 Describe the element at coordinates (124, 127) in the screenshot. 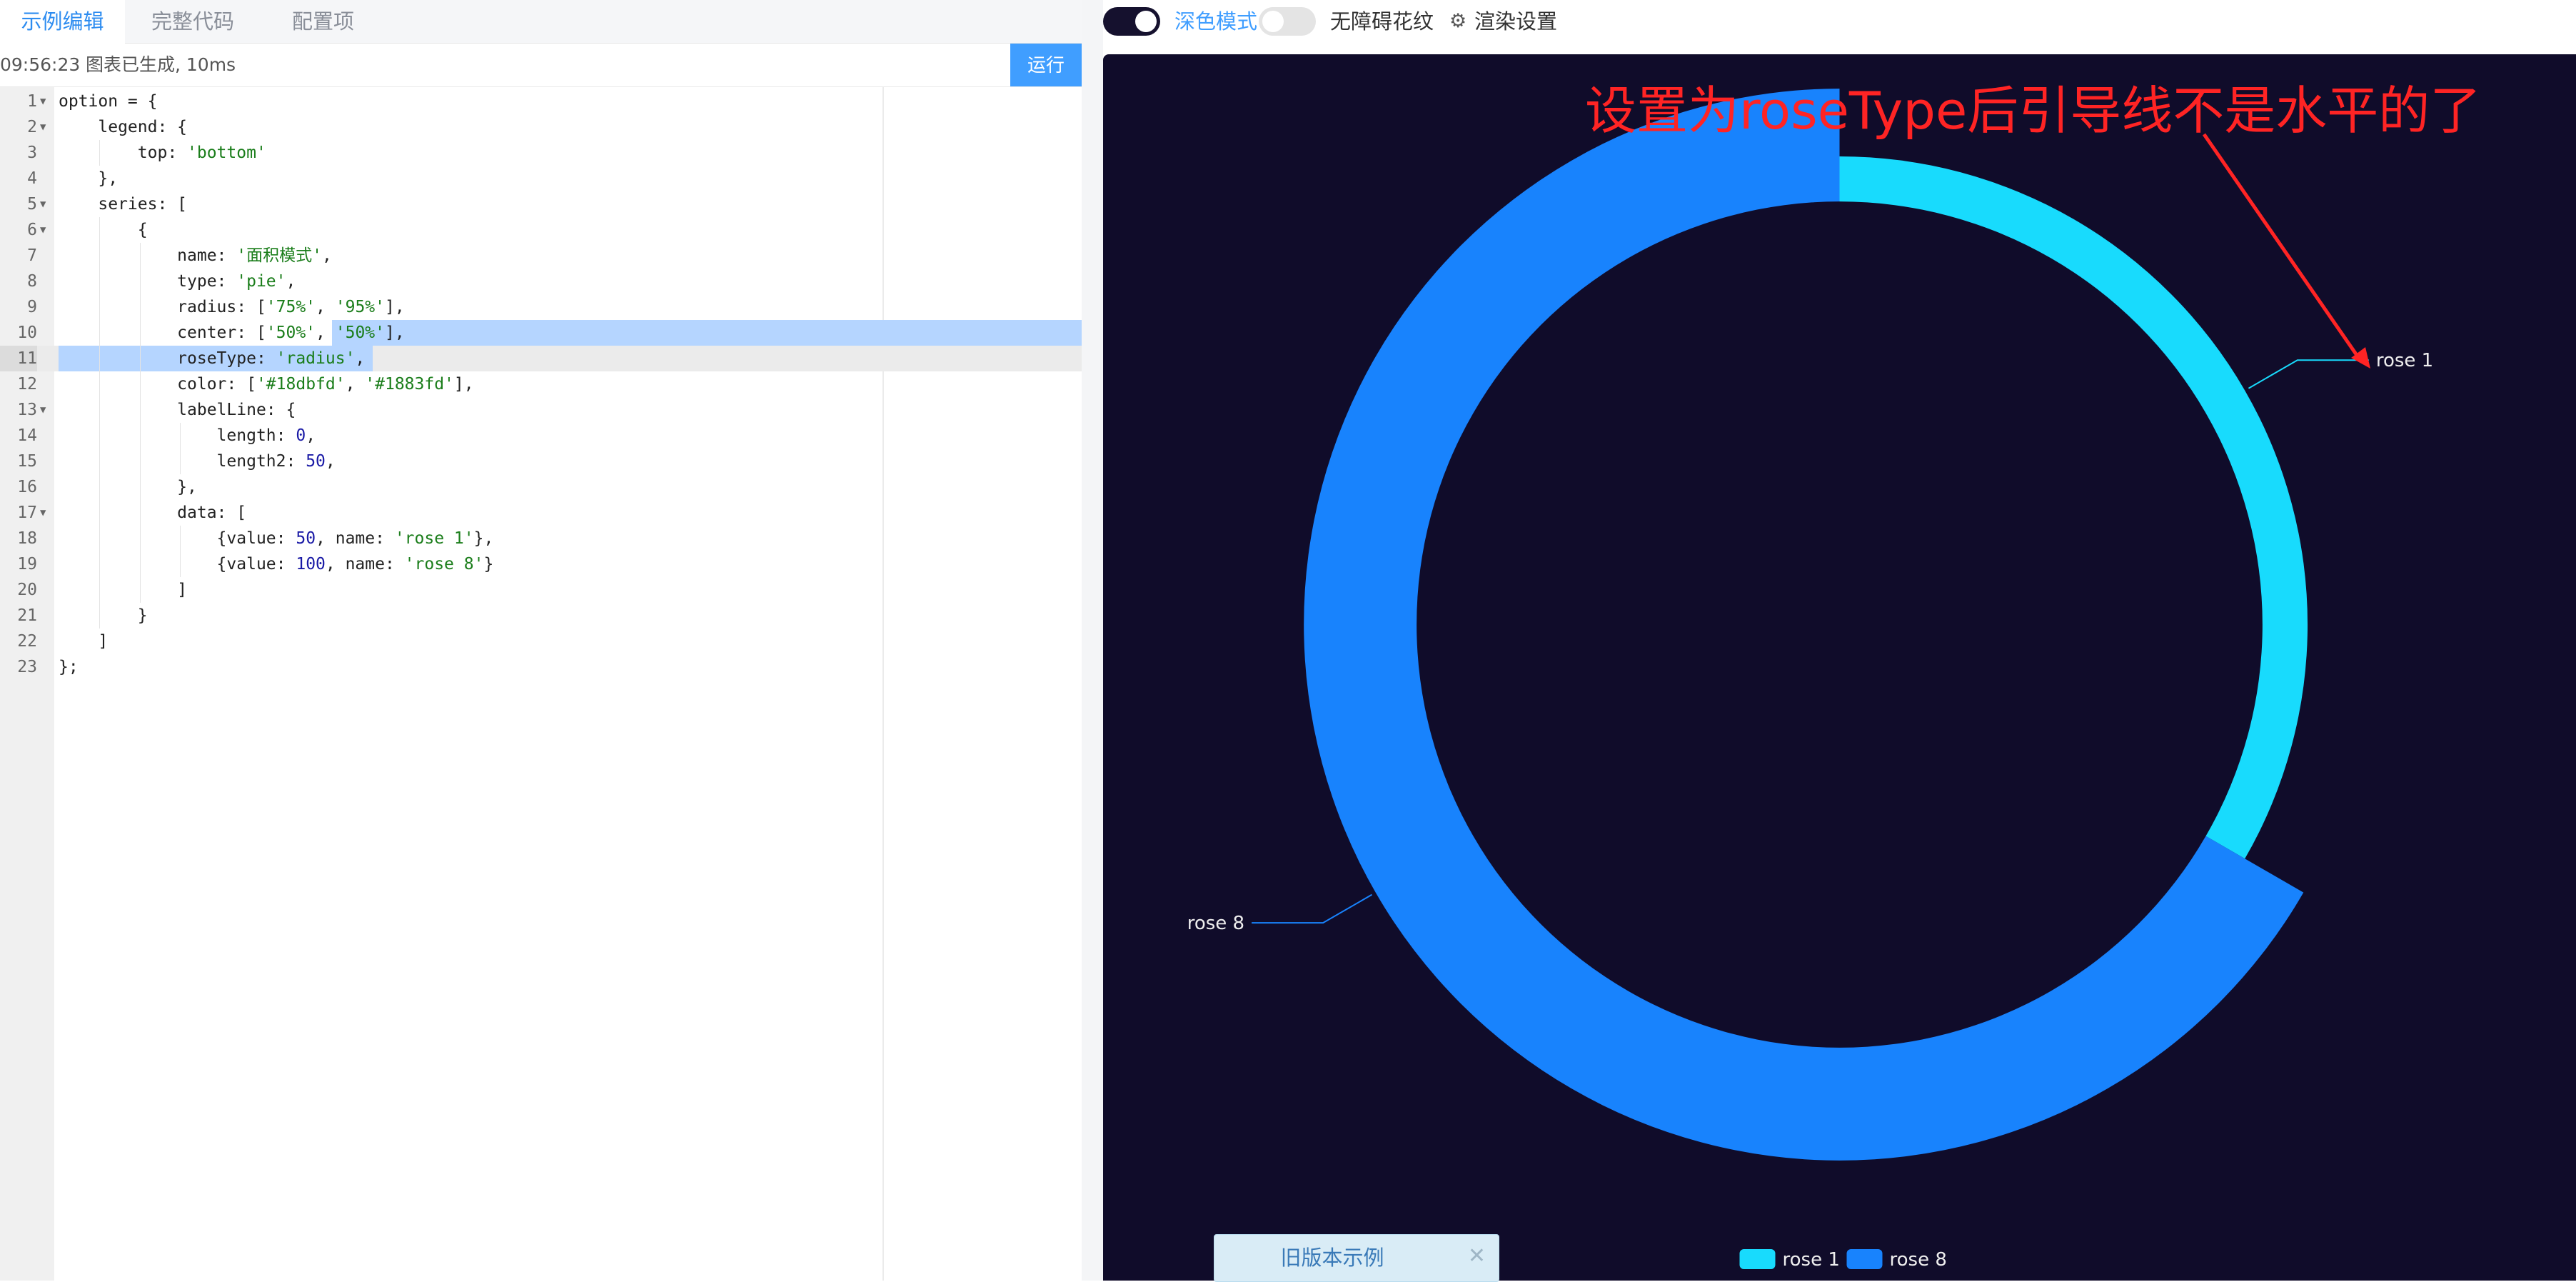

I see `code-text: legend: {` at that location.